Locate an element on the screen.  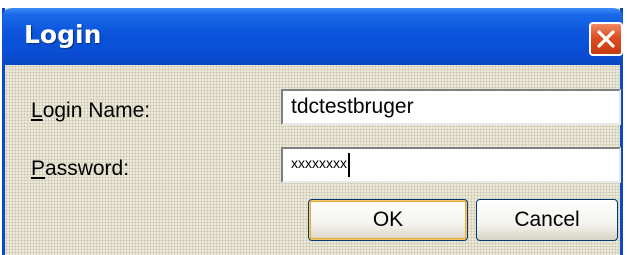
password-value: xxxxxxxx is located at coordinates (319, 163).